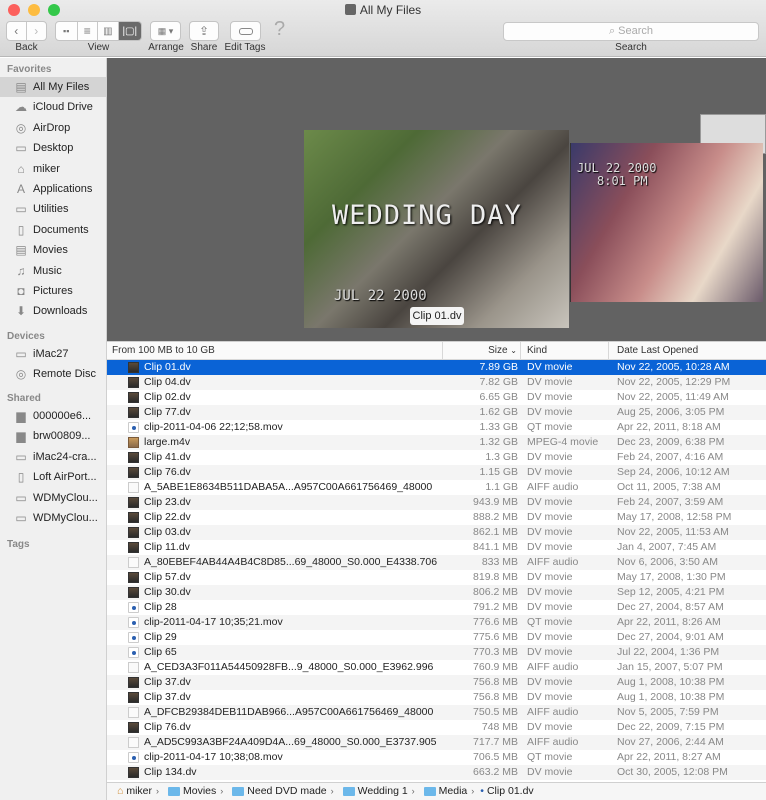  I want to click on sidebar-item-miker: ⌂ miker, so click(53, 169).